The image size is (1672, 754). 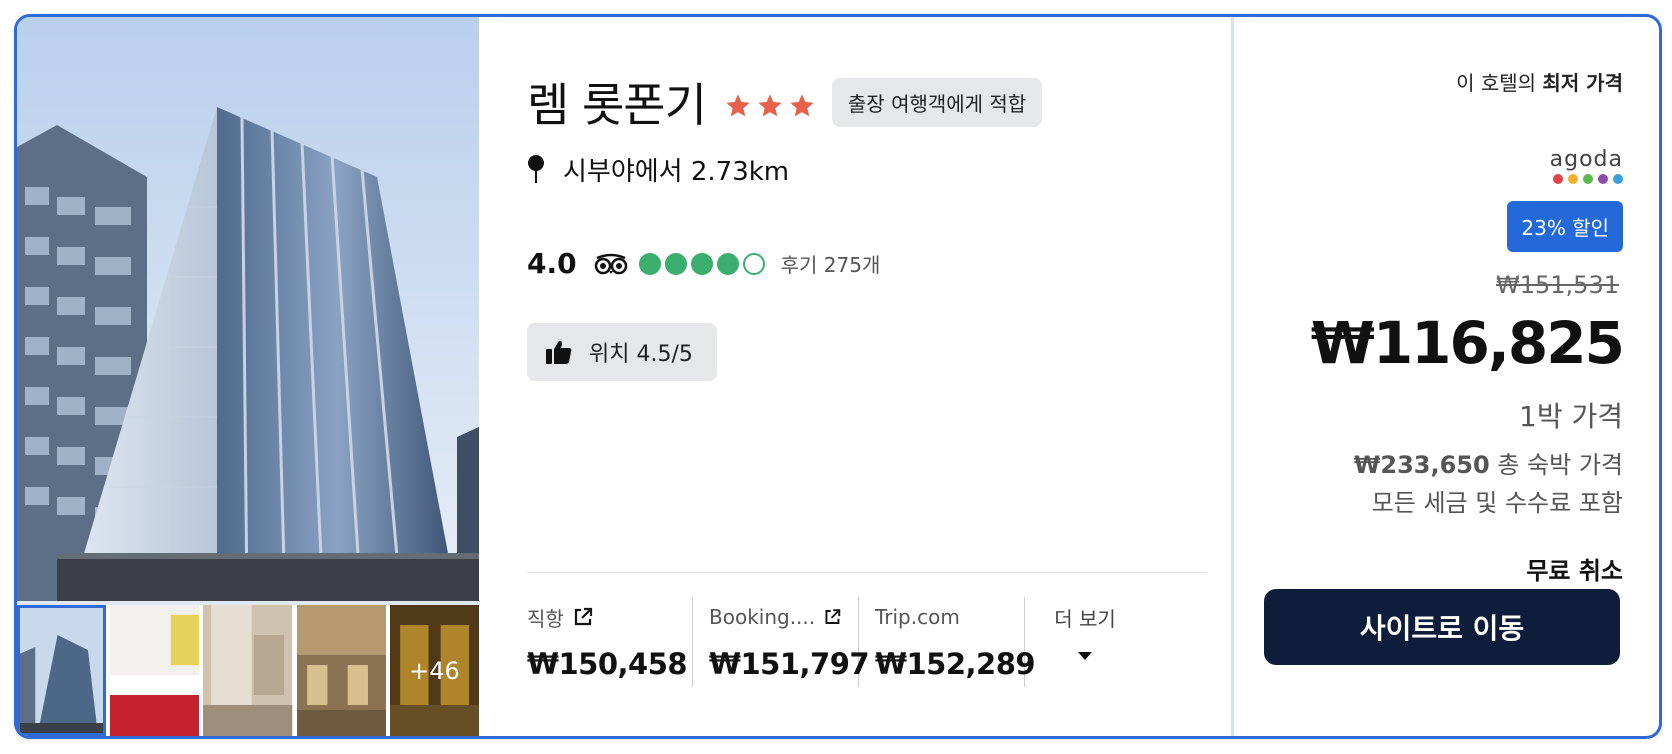 What do you see at coordinates (536, 169) in the screenshot?
I see `location-pin-icon` at bounding box center [536, 169].